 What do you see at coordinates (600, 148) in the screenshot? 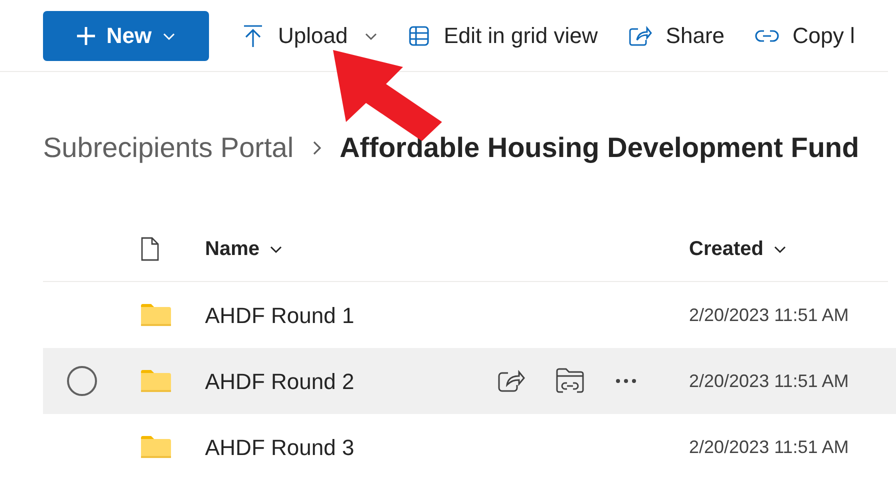
I see `current-folder-title: Affordable Housing Development Fund` at bounding box center [600, 148].